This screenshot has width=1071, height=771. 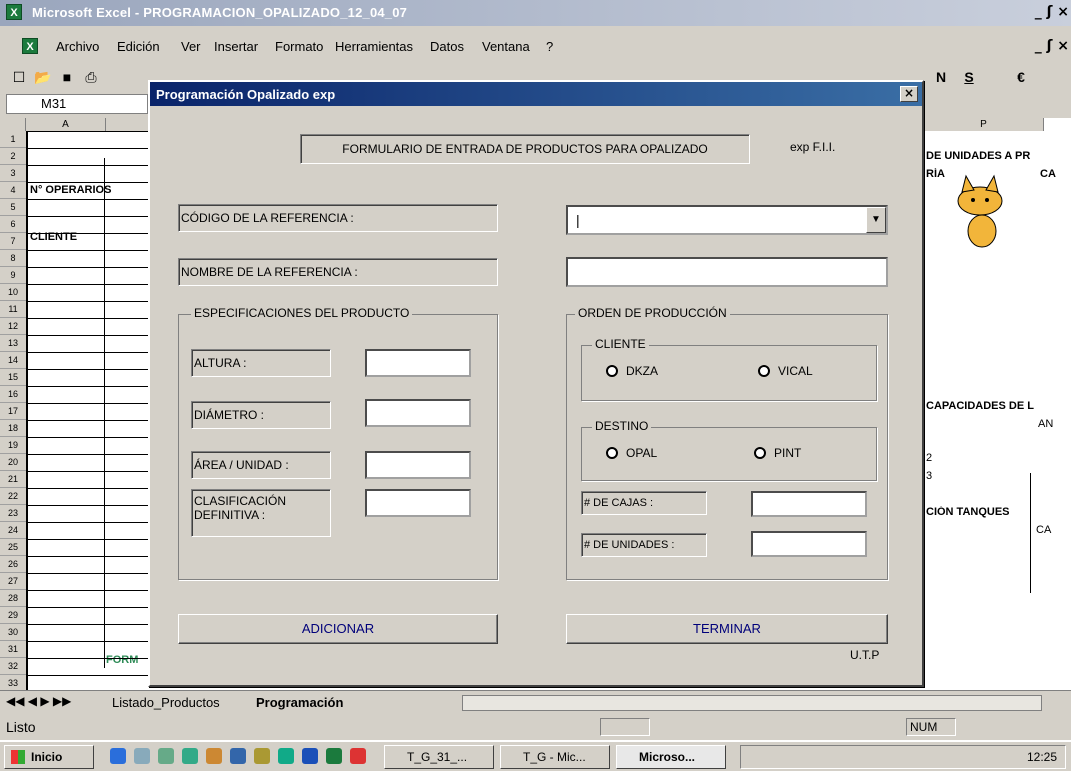 I want to click on row-header: 28, so click(x=13, y=598).